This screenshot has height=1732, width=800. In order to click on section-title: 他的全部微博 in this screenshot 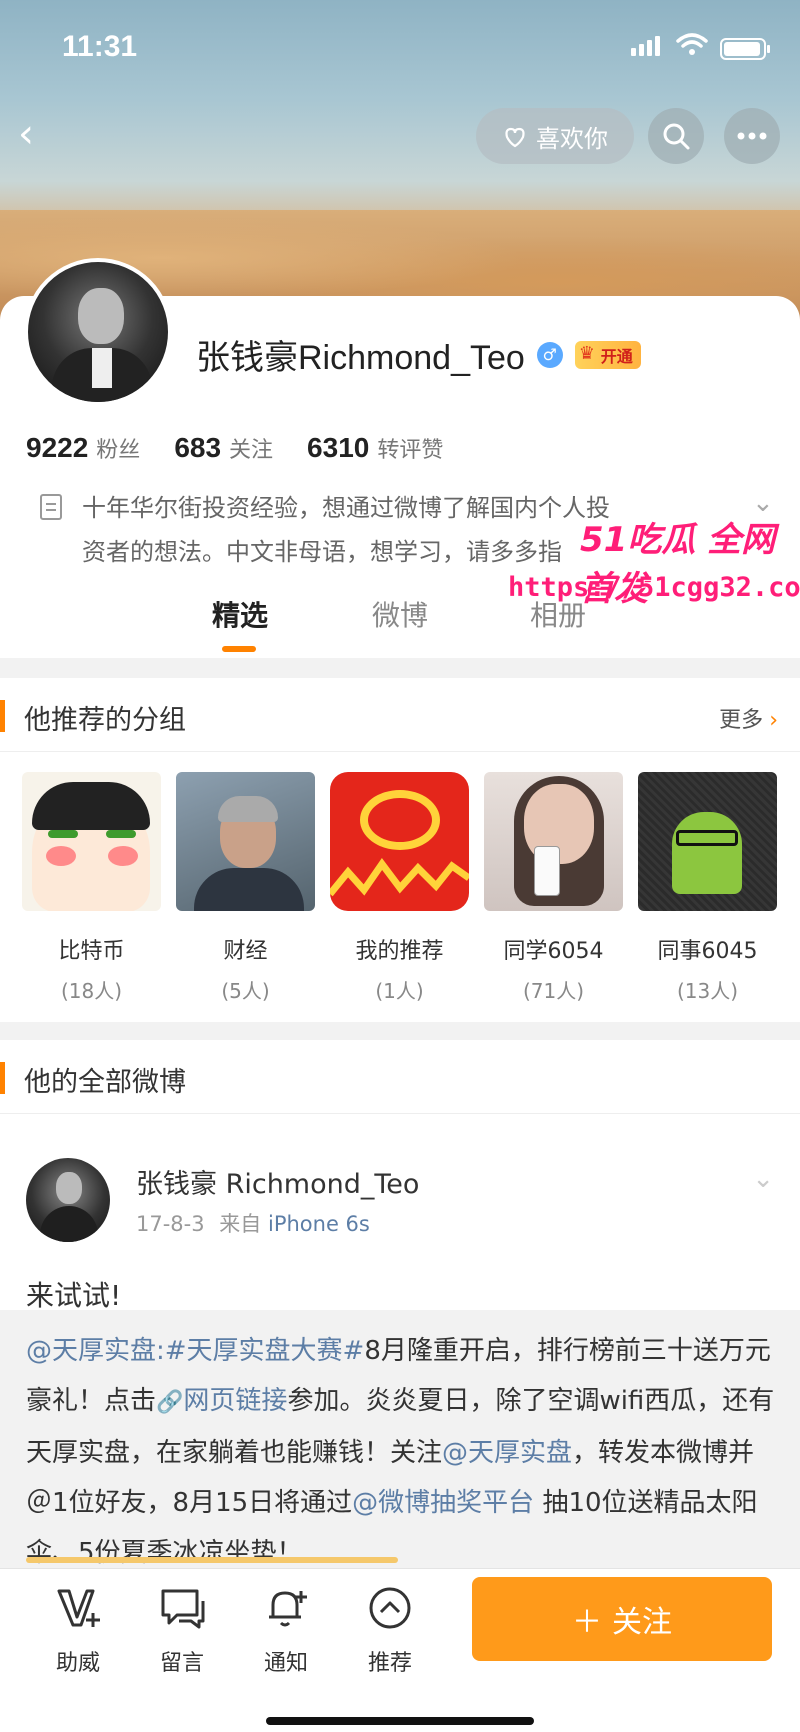, I will do `click(105, 1082)`.